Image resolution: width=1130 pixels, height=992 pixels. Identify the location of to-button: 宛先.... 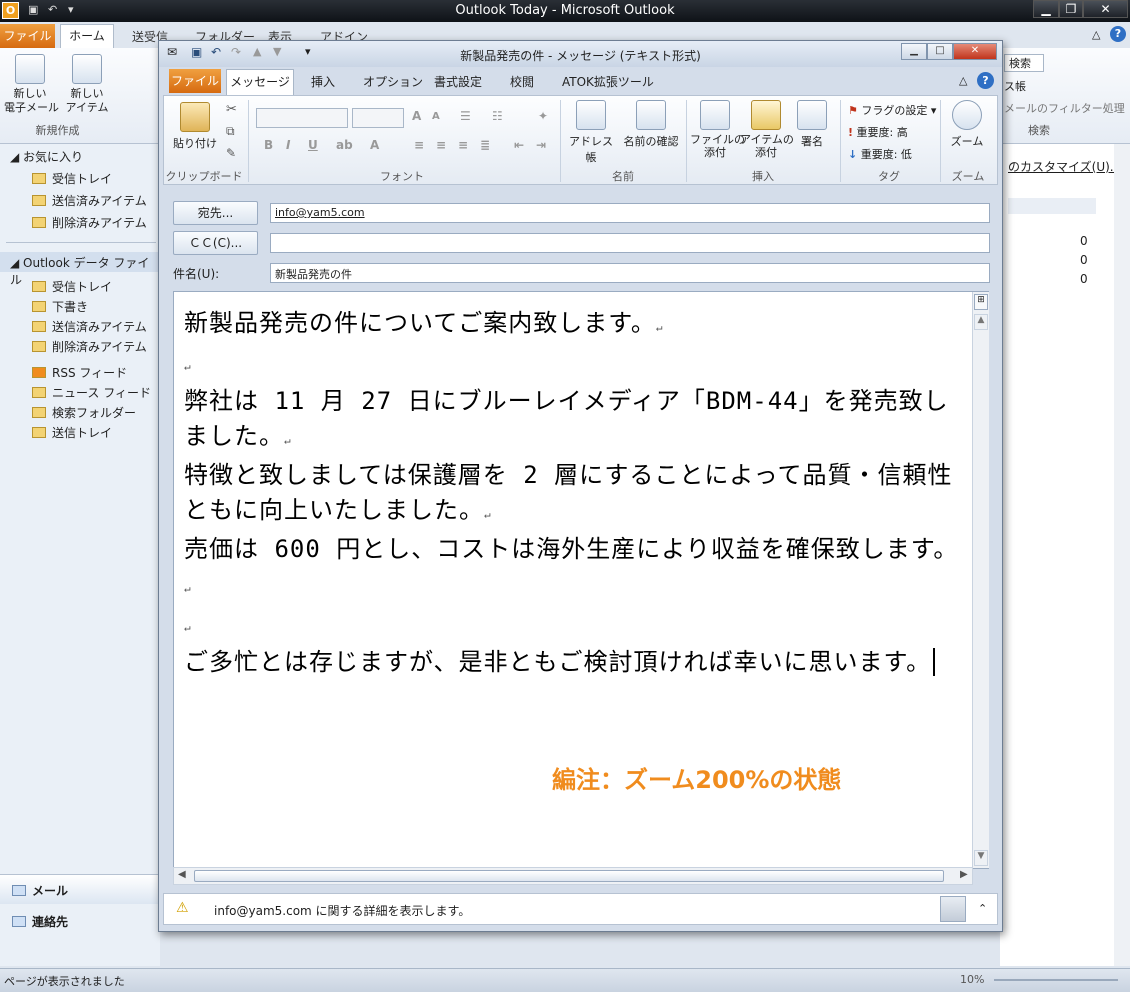
(215, 213).